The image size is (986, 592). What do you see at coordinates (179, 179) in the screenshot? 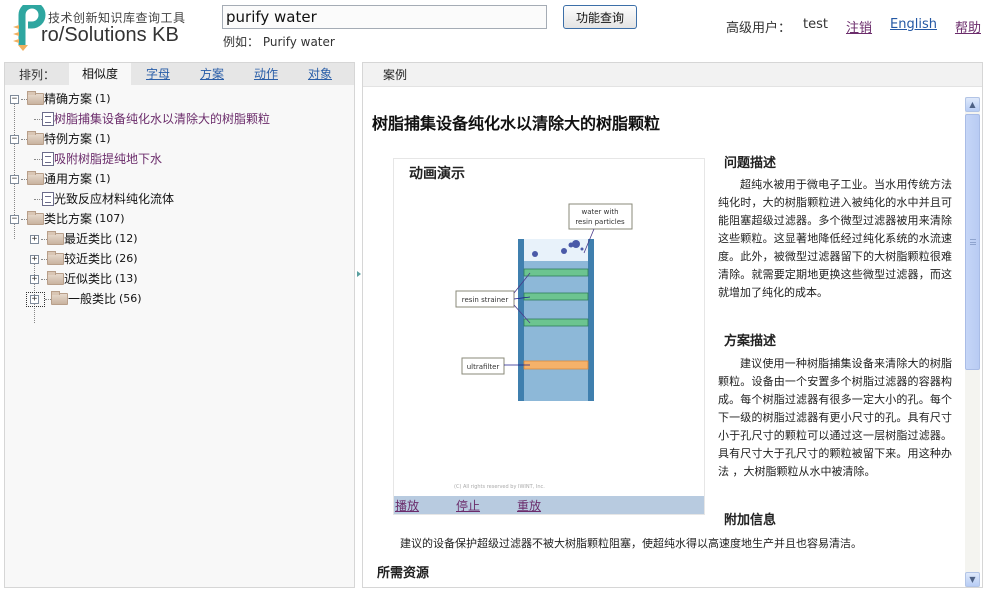
I see `tree-node-general: − 通用方案 (1)` at bounding box center [179, 179].